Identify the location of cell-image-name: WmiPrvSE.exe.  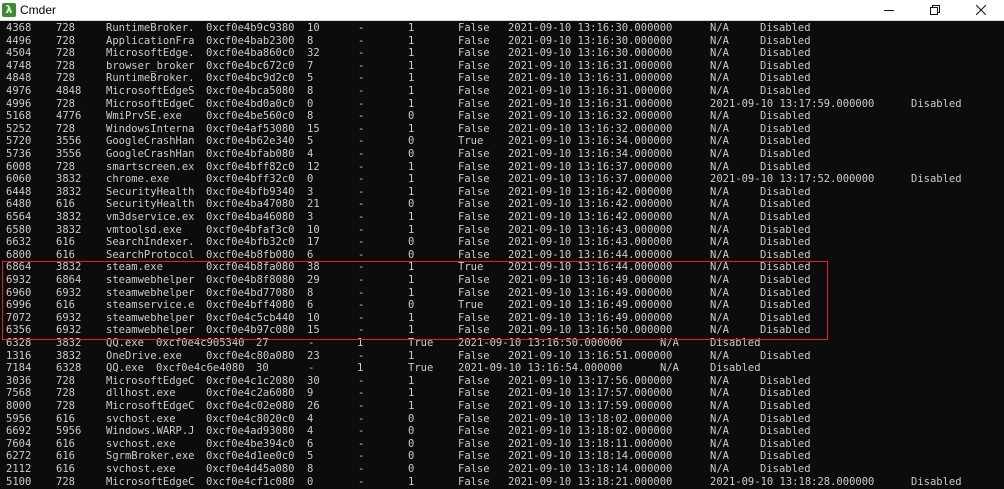
(144, 116).